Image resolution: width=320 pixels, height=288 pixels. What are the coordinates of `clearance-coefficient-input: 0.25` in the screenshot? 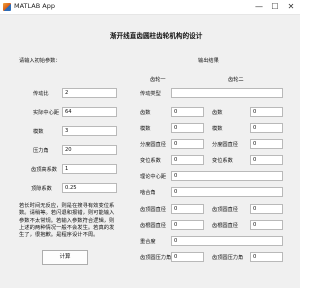 It's located at (89, 188).